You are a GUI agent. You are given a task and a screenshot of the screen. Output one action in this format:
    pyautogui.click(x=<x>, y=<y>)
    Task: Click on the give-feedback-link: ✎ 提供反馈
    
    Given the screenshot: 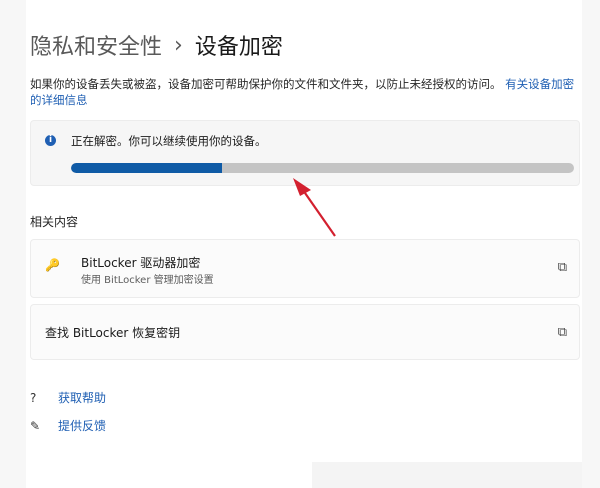 What is the action you would take?
    pyautogui.click(x=68, y=425)
    